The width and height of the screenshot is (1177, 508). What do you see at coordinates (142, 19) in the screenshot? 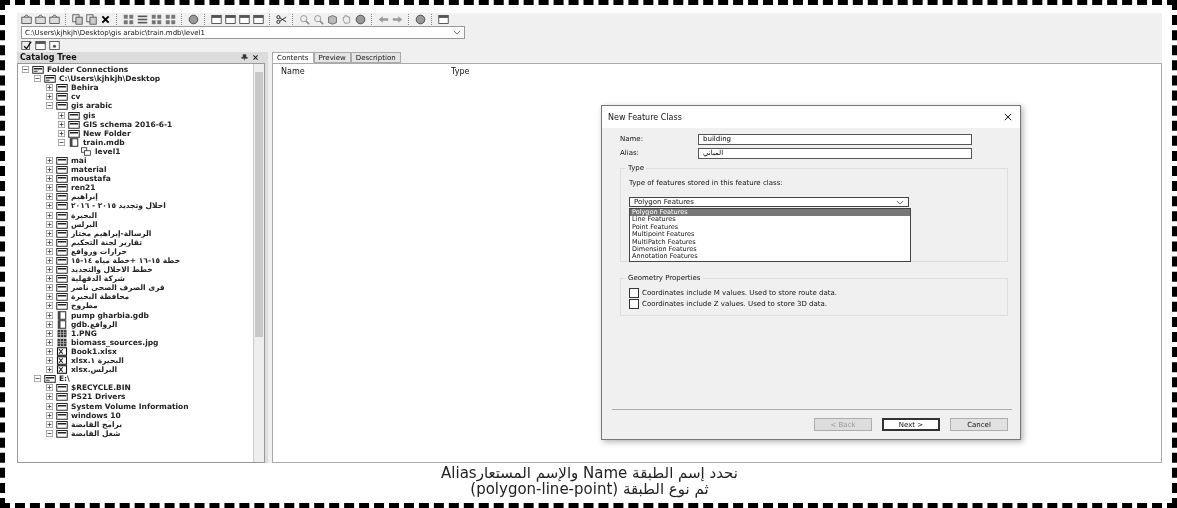
I see `list-view-icon` at bounding box center [142, 19].